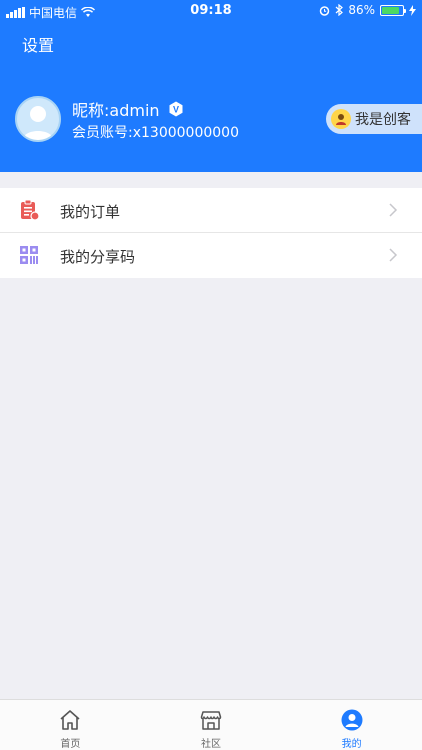 This screenshot has height=750, width=422. What do you see at coordinates (351, 744) in the screenshot?
I see `tab-mine-label: 我的` at bounding box center [351, 744].